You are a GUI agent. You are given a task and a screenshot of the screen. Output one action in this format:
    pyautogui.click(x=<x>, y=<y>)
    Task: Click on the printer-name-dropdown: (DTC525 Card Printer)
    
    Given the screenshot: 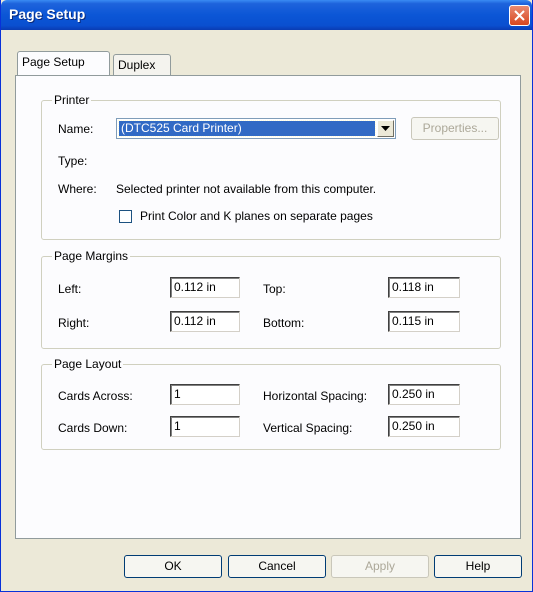 What is the action you would take?
    pyautogui.click(x=256, y=128)
    